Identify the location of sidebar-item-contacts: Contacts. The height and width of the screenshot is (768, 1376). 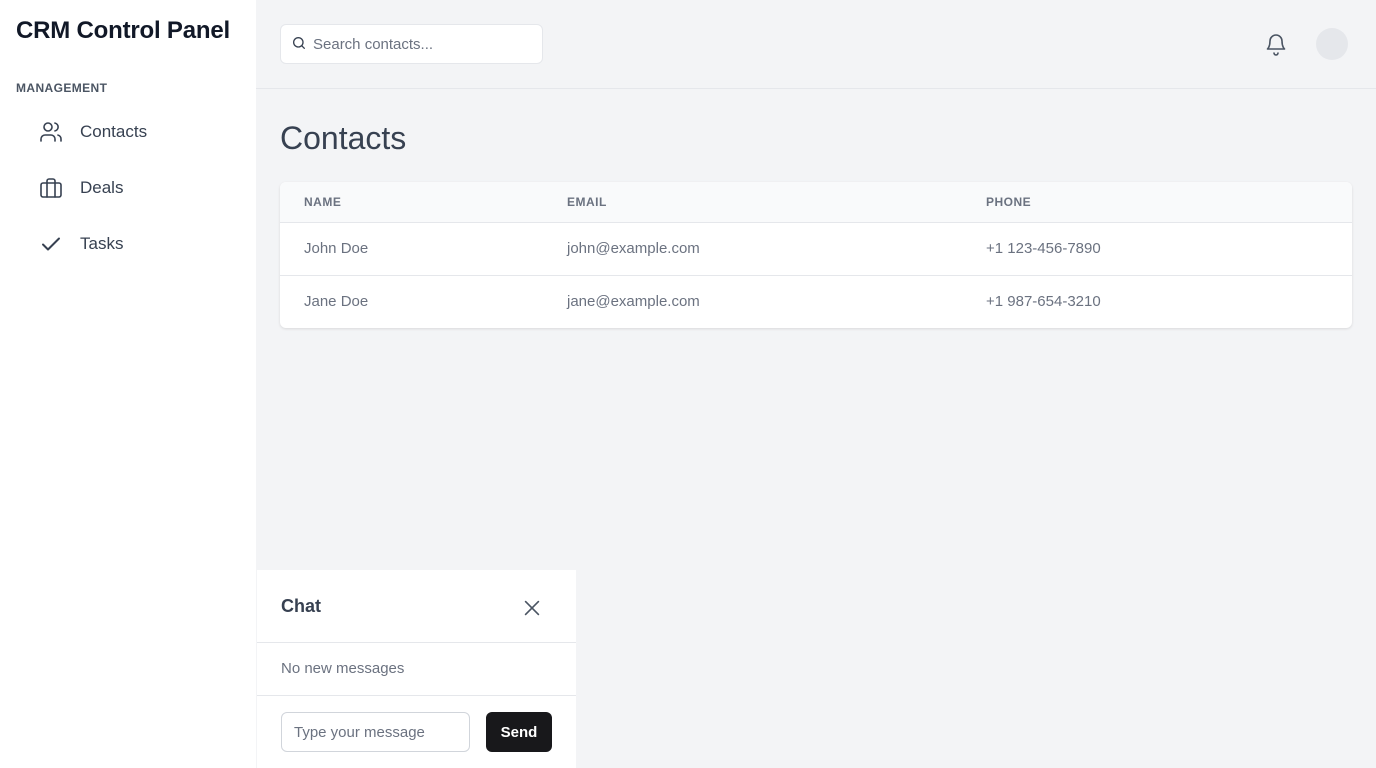
(132, 132).